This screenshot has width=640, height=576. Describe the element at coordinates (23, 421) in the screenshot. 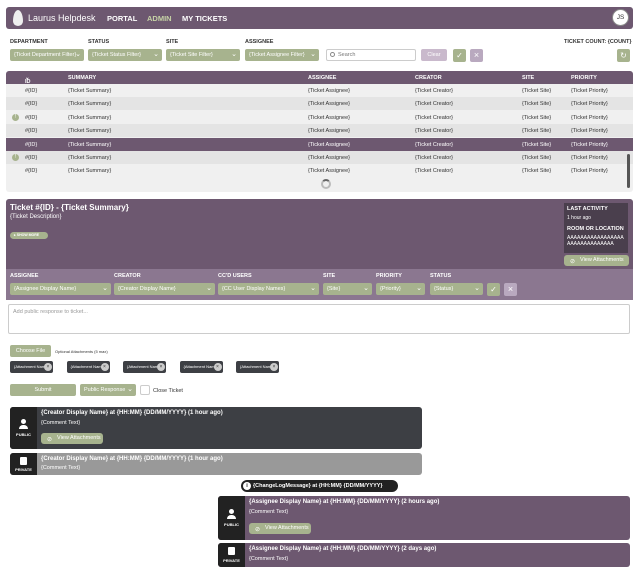

I see `person-icon` at that location.